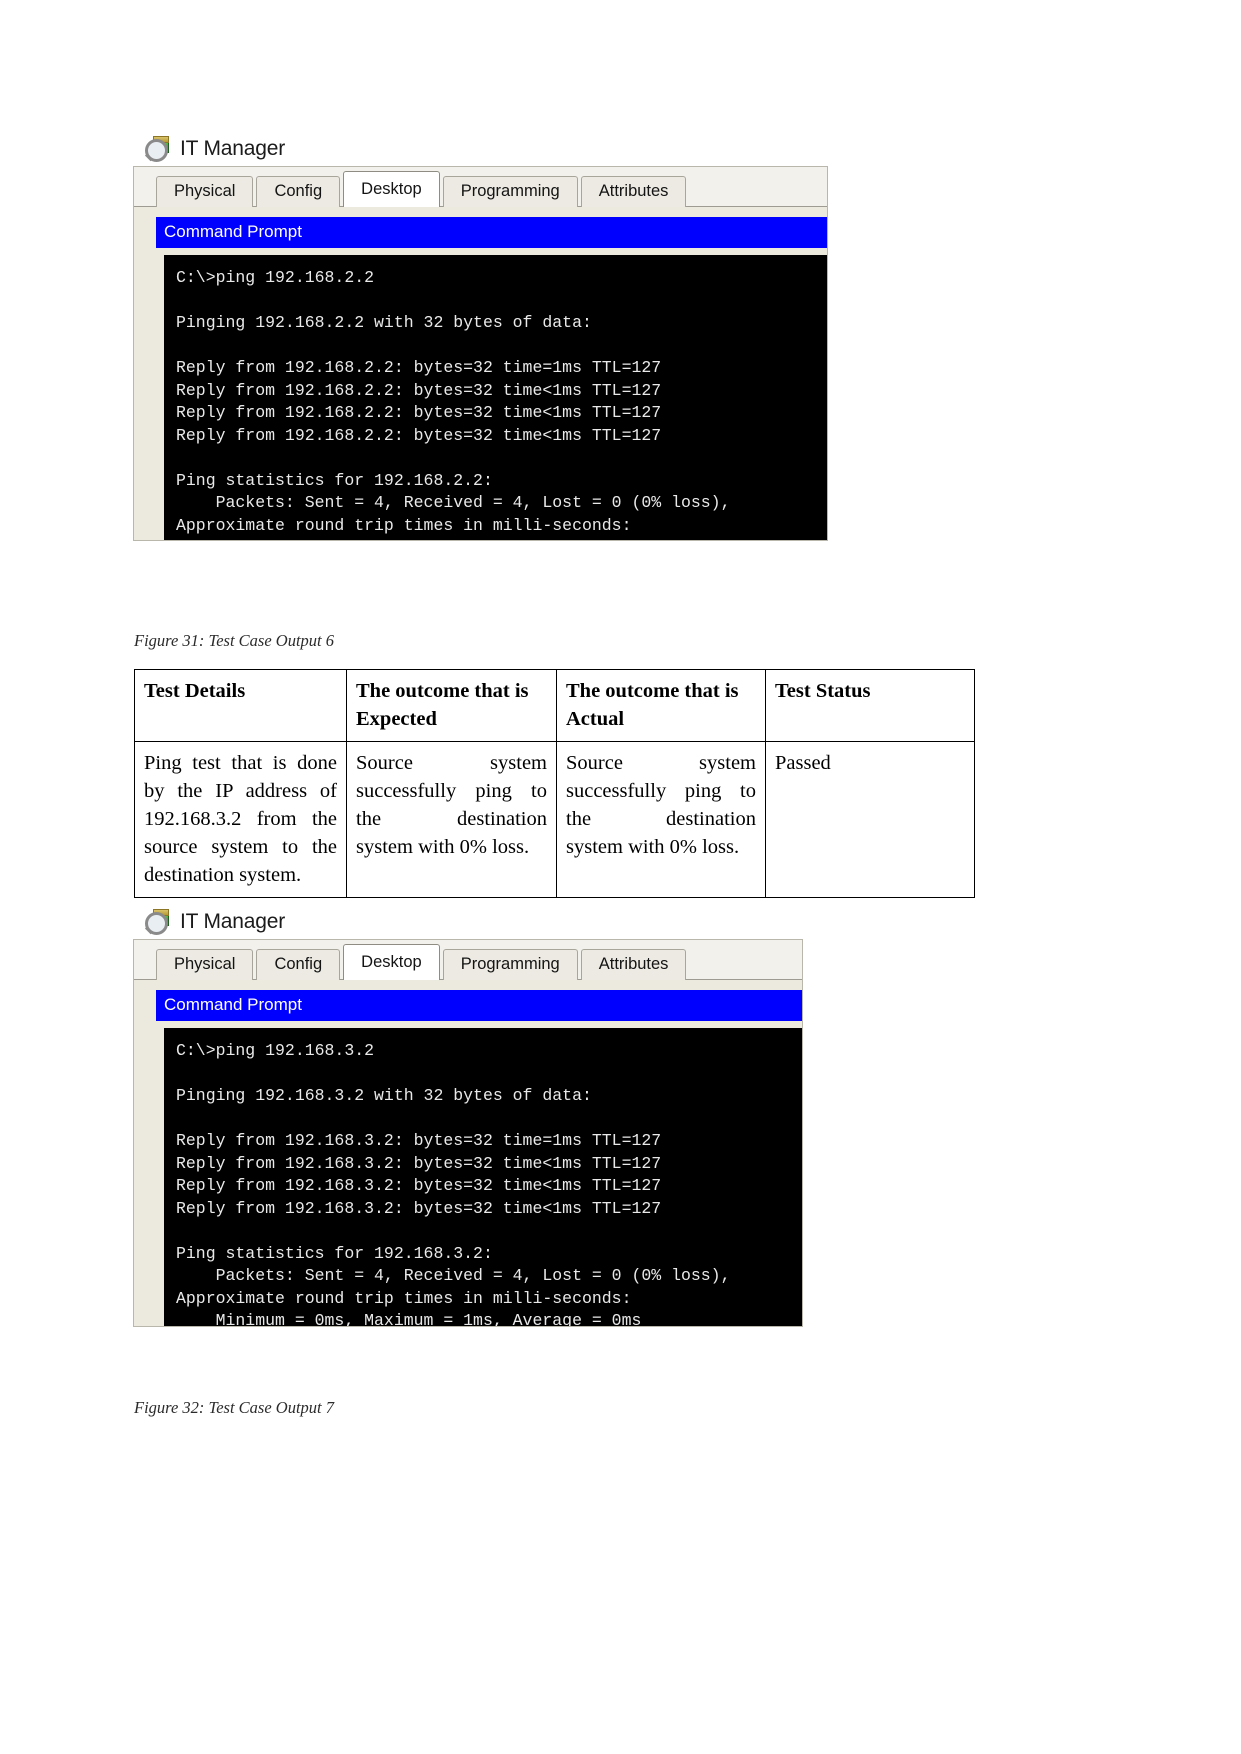  I want to click on cell-test-details-lastline: destination system., so click(223, 875).